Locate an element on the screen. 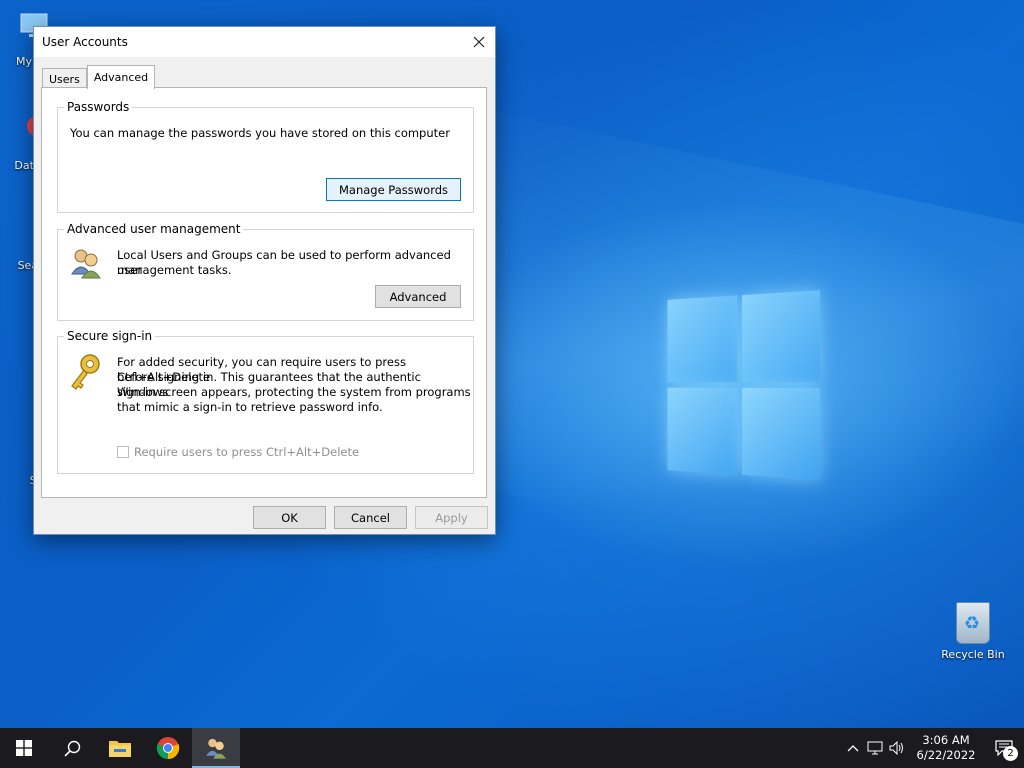 This screenshot has height=768, width=1024. ctrl-alt-delete-checkbox-label: Require users to press Ctrl+Alt+Delete is located at coordinates (247, 452).